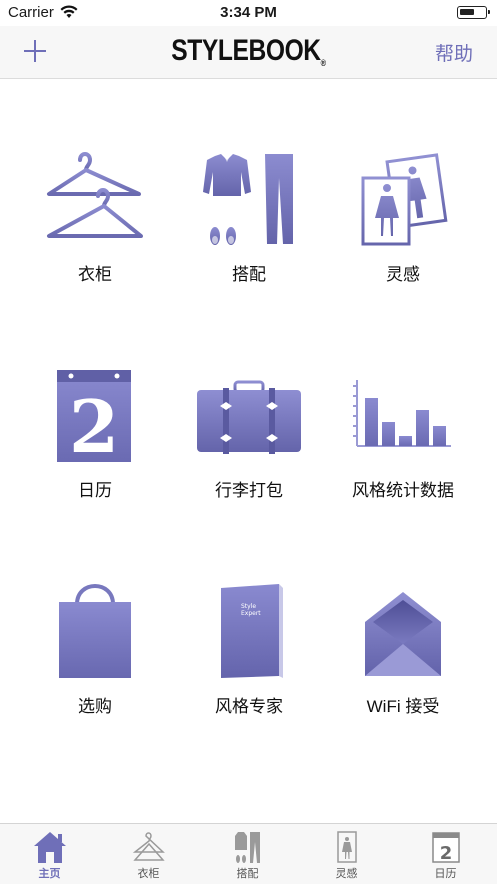 The width and height of the screenshot is (497, 884). I want to click on tab-label: 灵感, so click(346, 874).